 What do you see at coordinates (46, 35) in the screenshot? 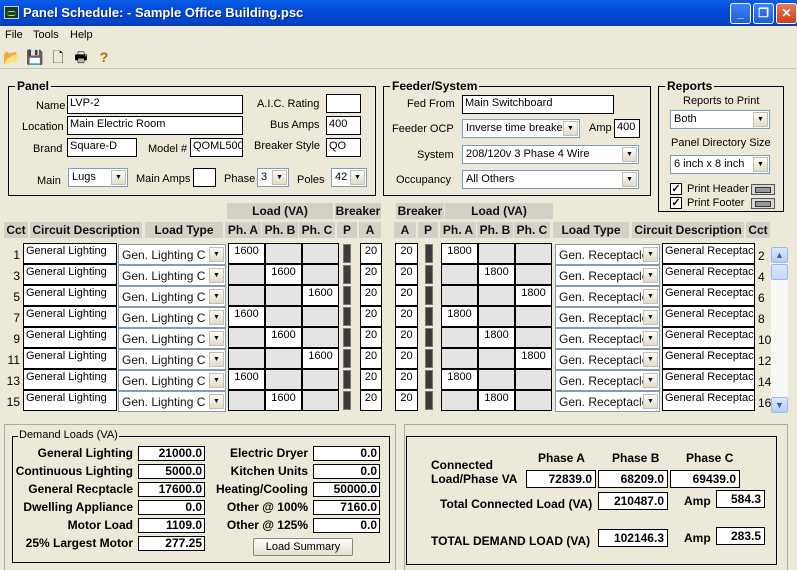
I see `menu-tools: Tools` at bounding box center [46, 35].